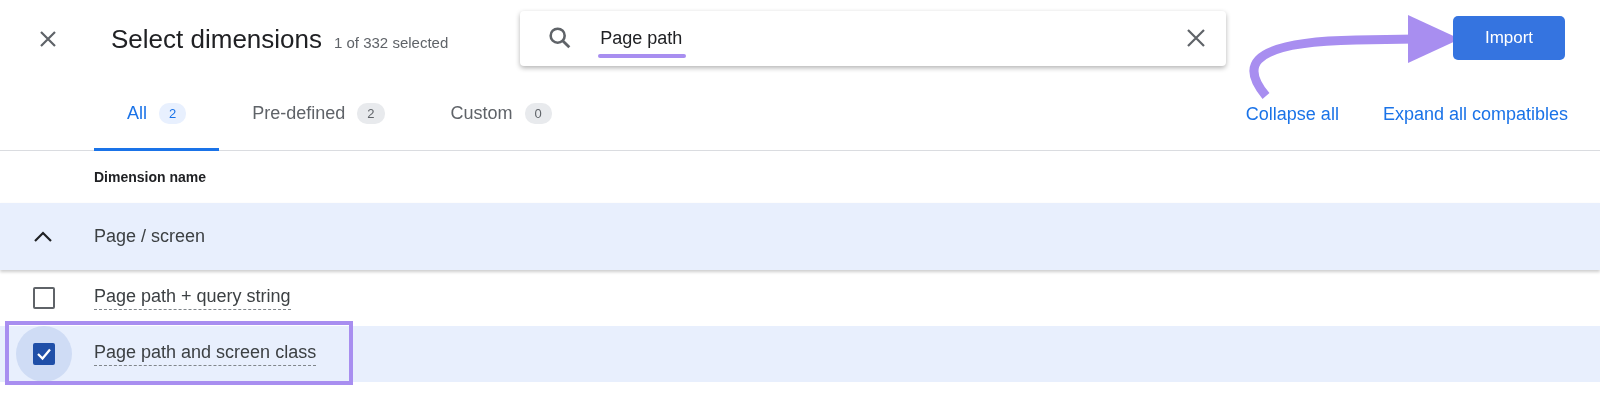 The height and width of the screenshot is (409, 1600). What do you see at coordinates (157, 114) in the screenshot?
I see `tab: All 2` at bounding box center [157, 114].